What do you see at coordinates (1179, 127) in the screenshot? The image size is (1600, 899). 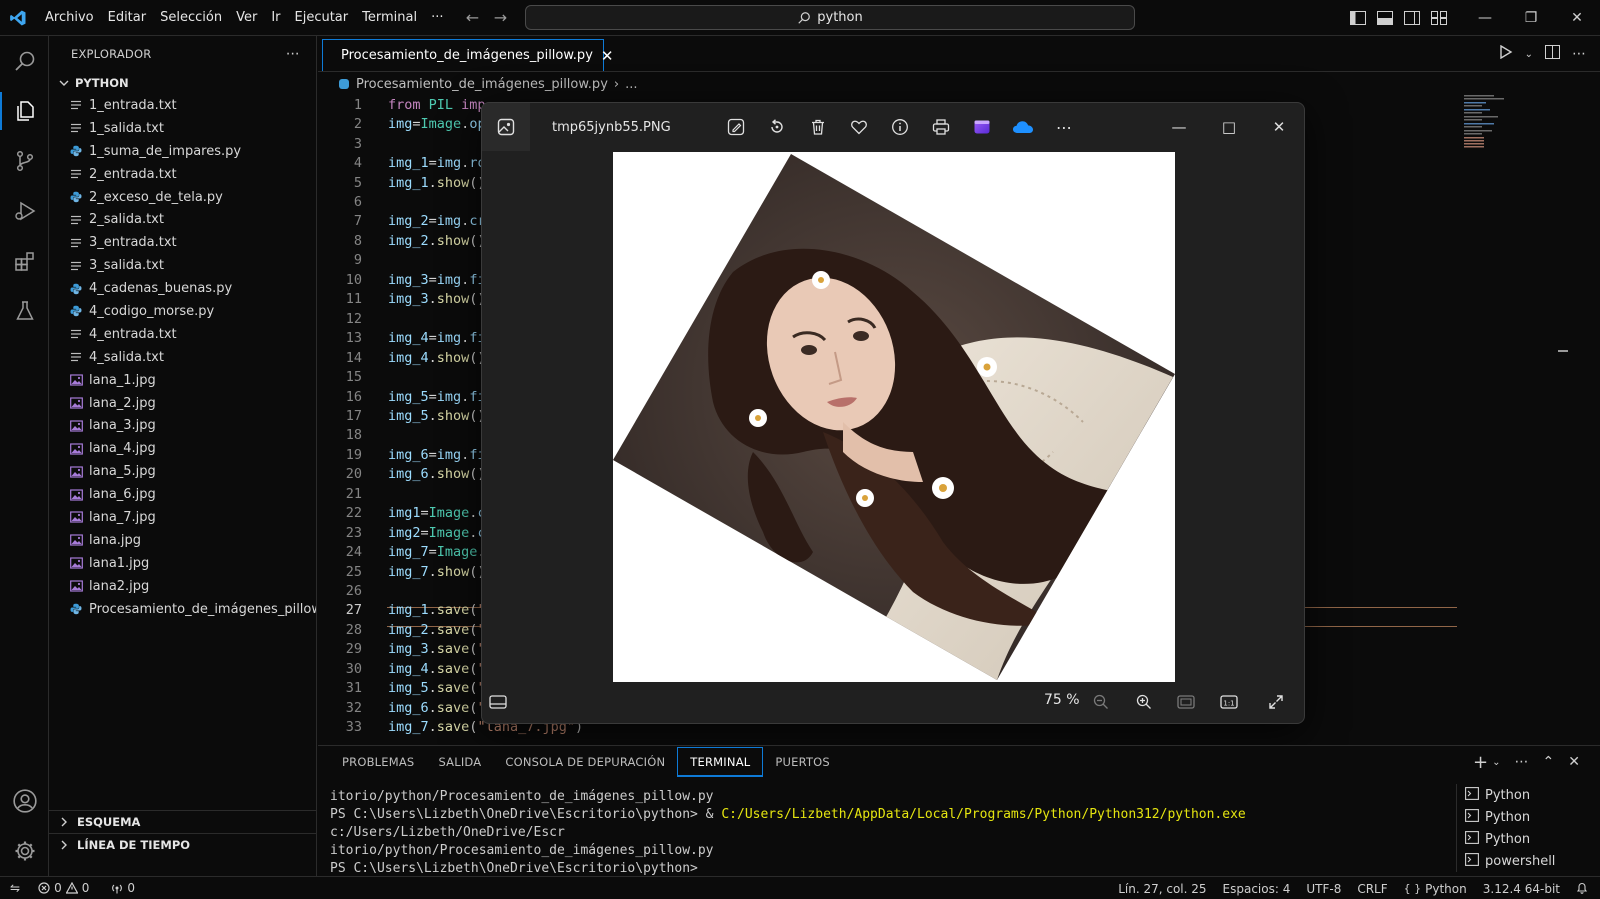 I see `viewer-minimize-icon: —` at bounding box center [1179, 127].